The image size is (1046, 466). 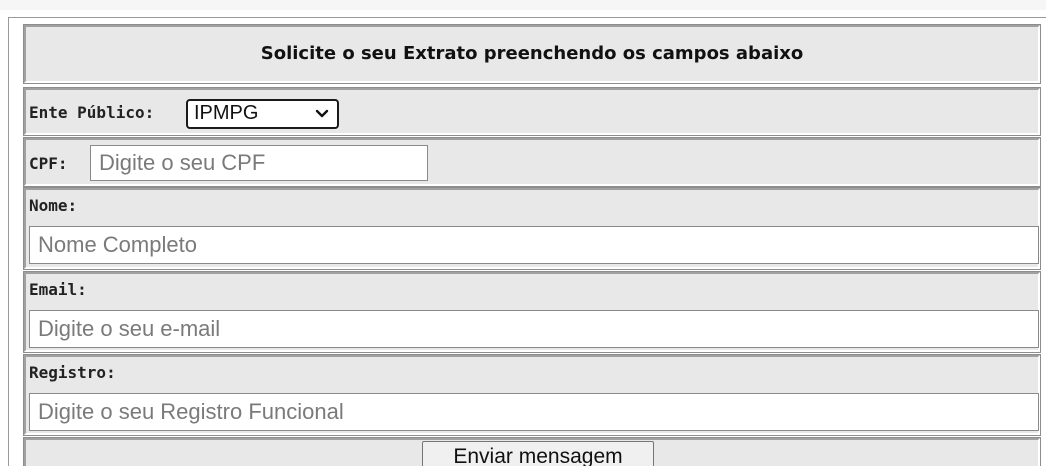 What do you see at coordinates (72, 372) in the screenshot?
I see `registro-label: Registro:` at bounding box center [72, 372].